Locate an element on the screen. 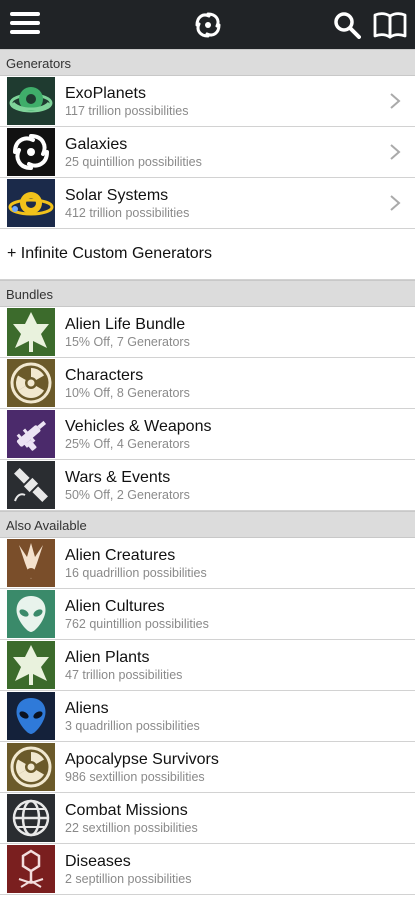 The width and height of the screenshot is (415, 900). item-title: Combat Missions is located at coordinates (126, 810).